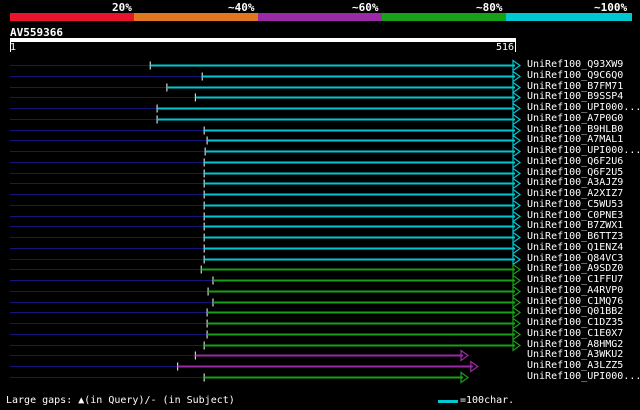  I want to click on scale-label: =100char., so click(487, 400).